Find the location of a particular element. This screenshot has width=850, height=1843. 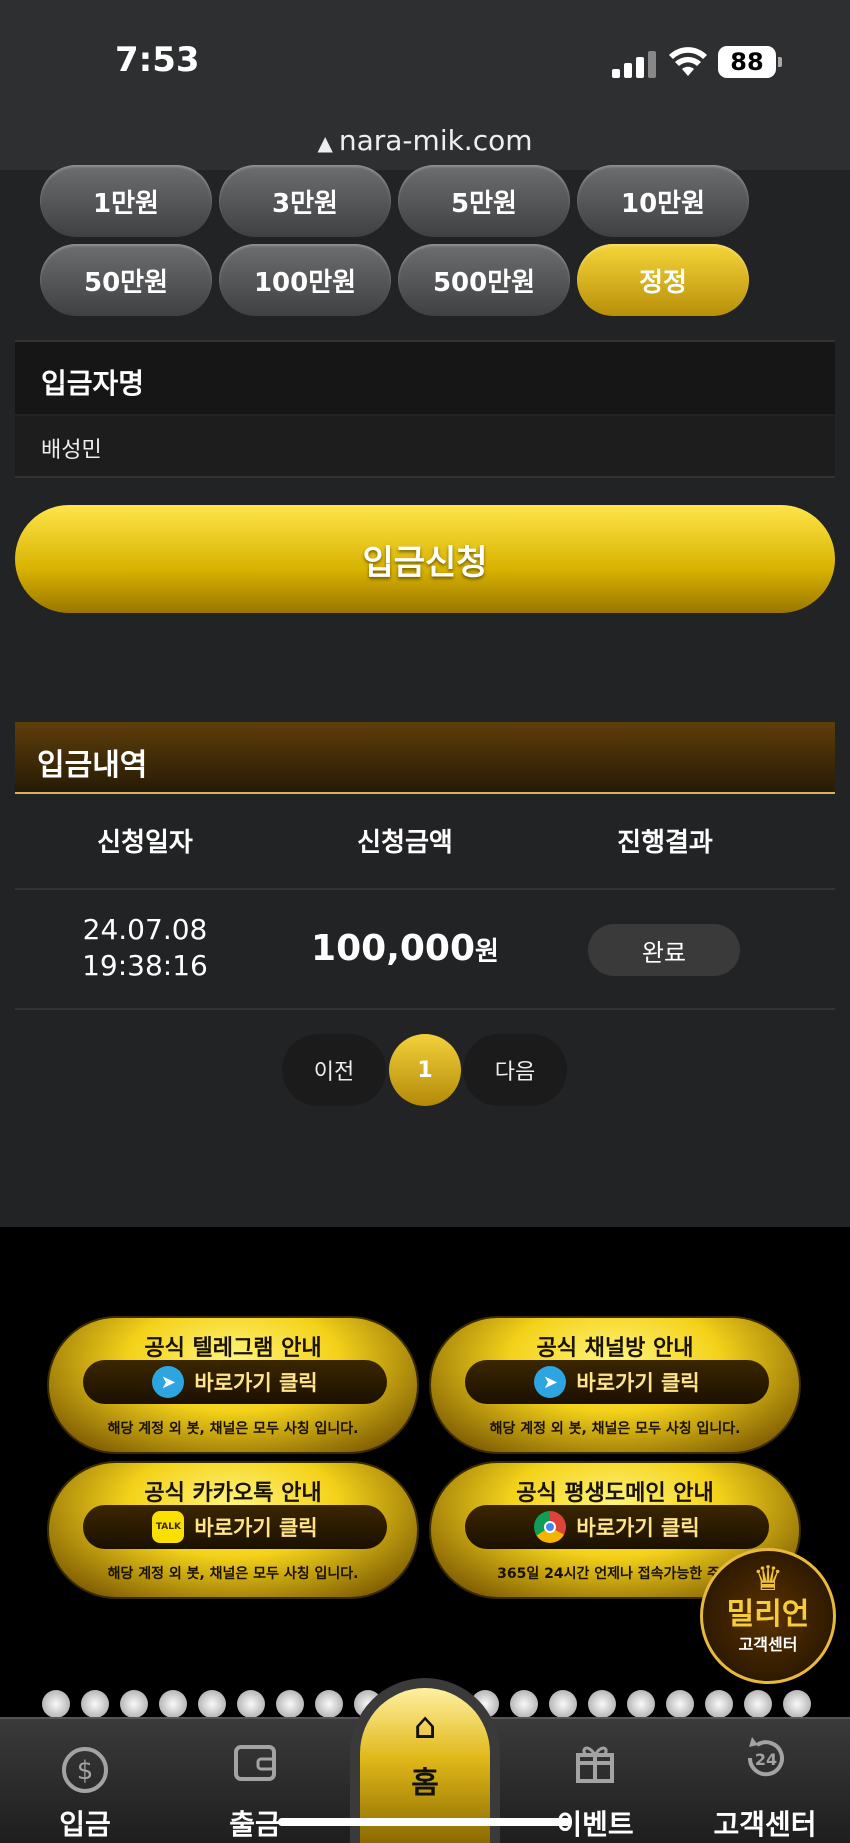

banner-title: 공식 카카오톡 안내 is located at coordinates (233, 1493).